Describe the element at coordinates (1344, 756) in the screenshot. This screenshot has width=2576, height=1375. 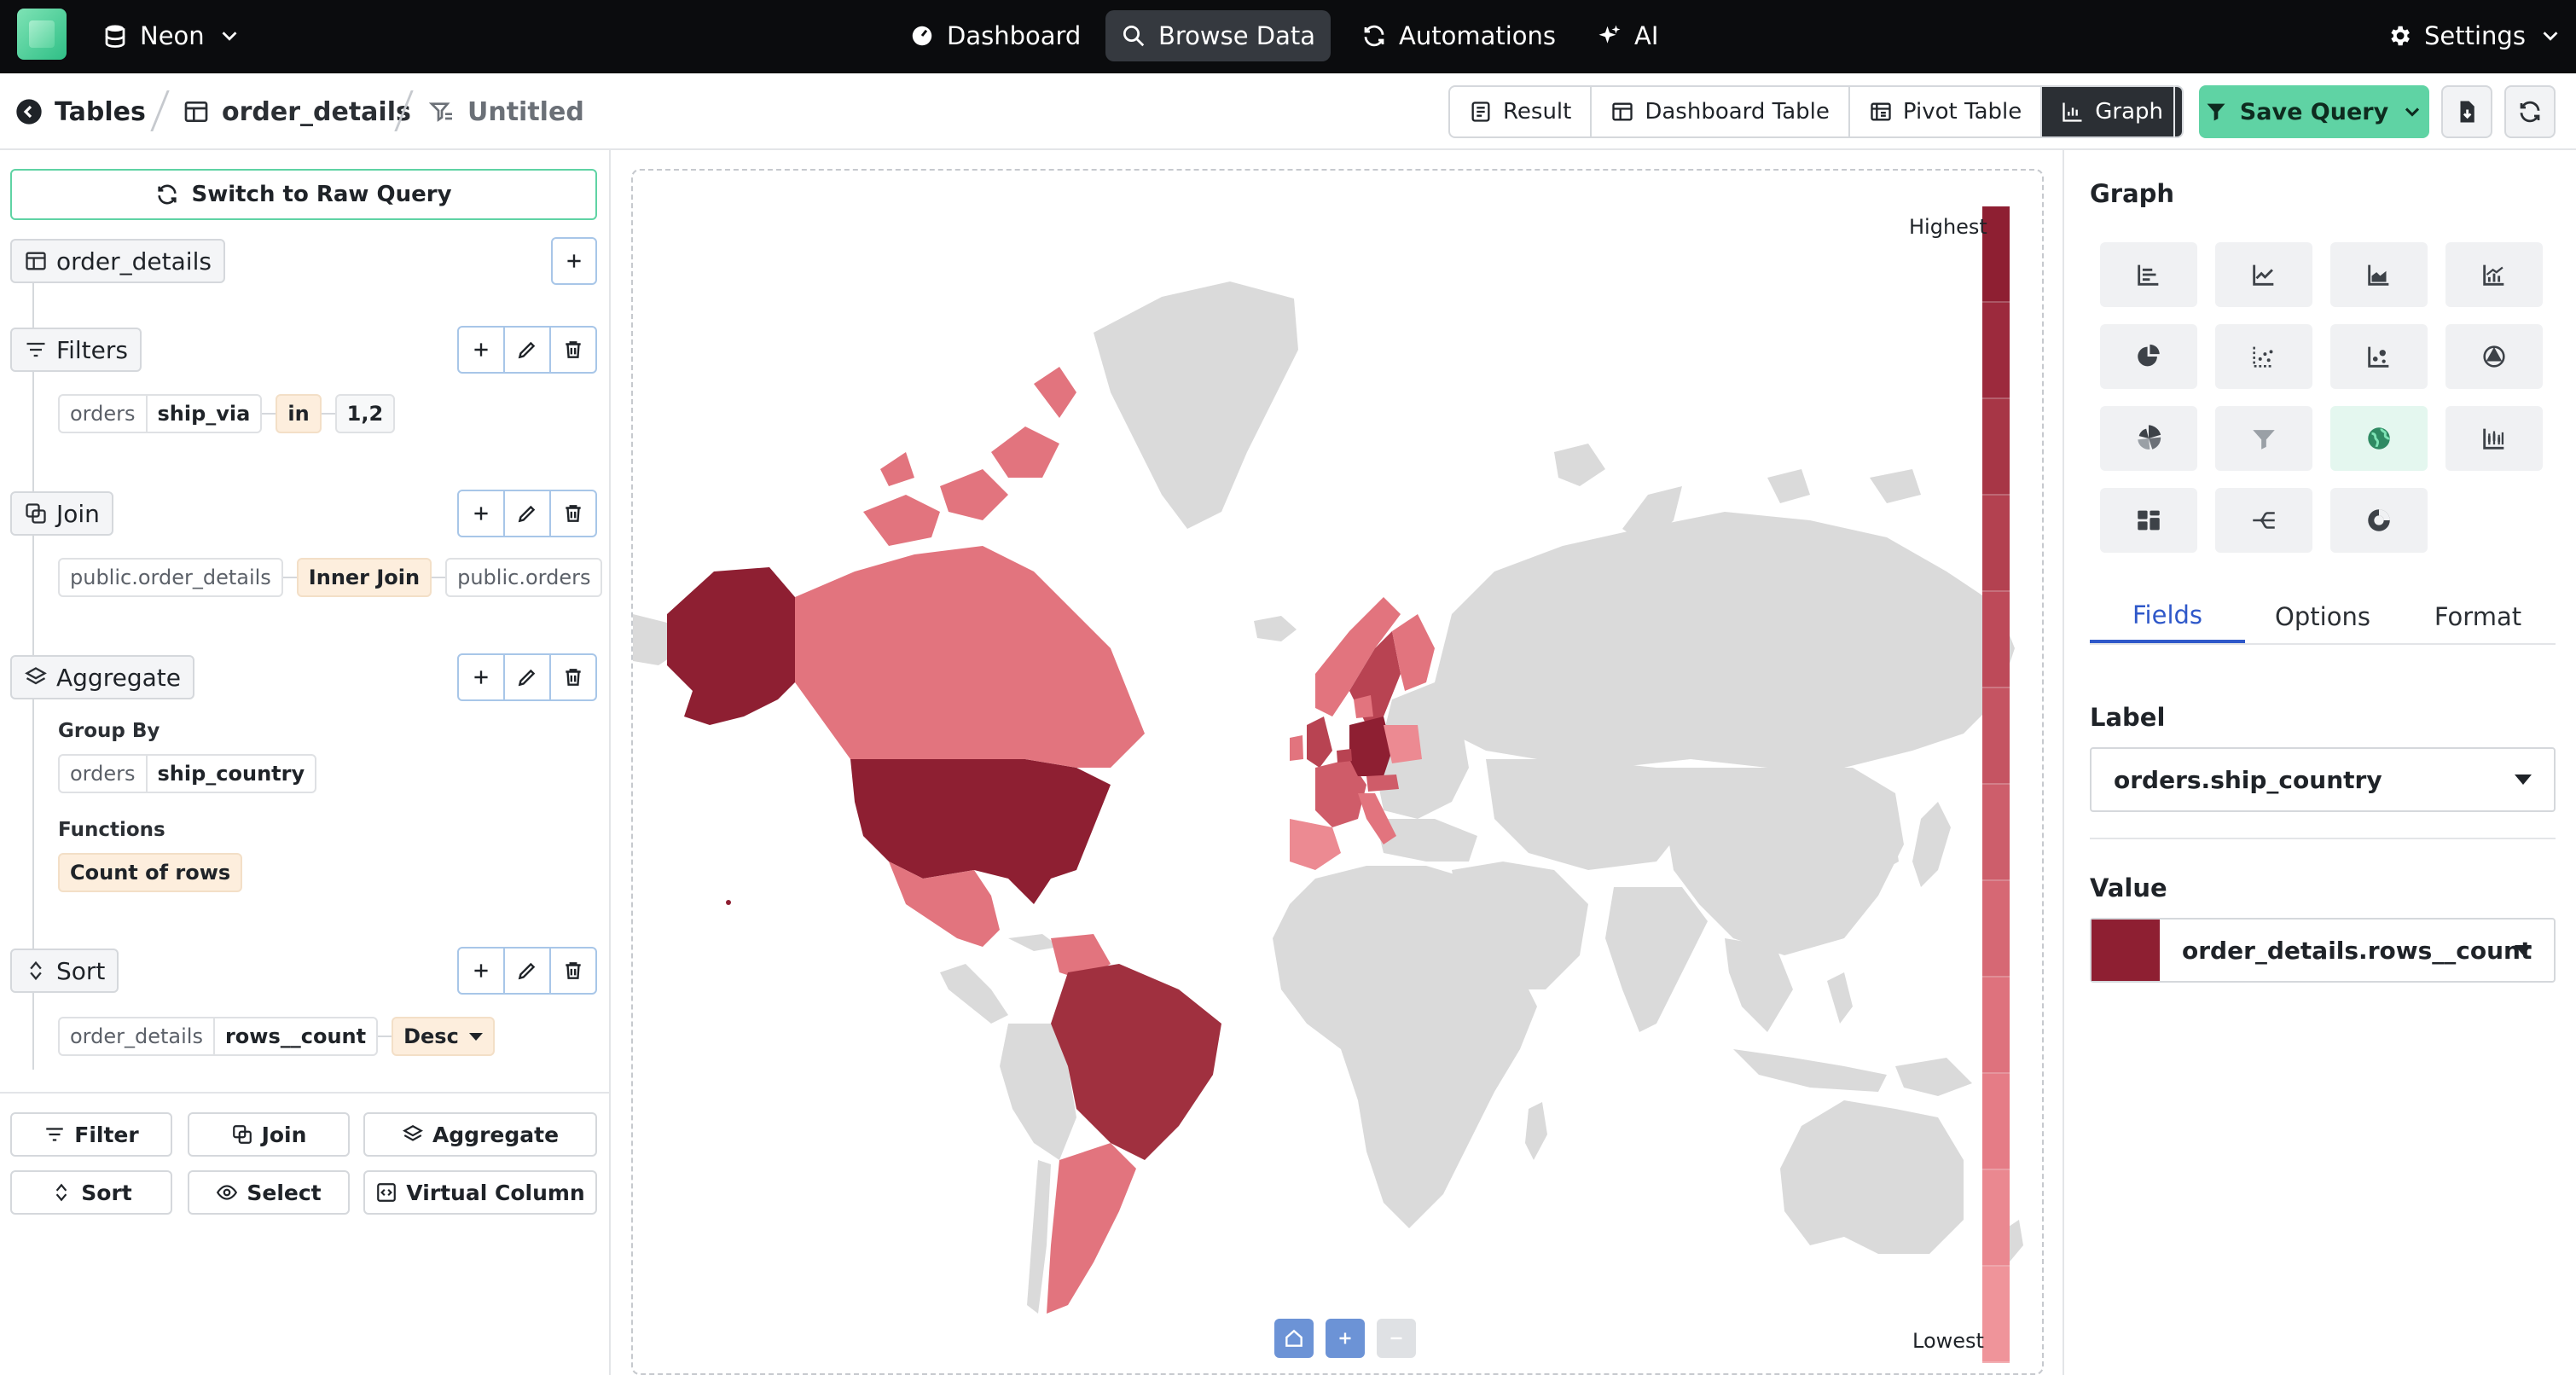
I see `country-belgium` at that location.